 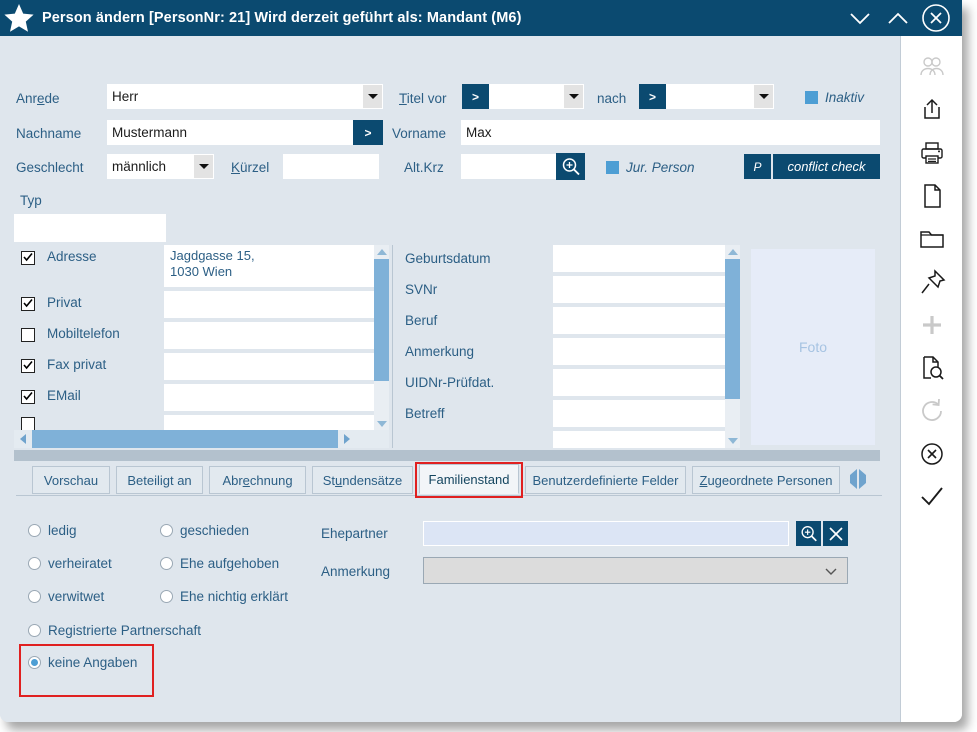 What do you see at coordinates (898, 18) in the screenshot?
I see `restore-button` at bounding box center [898, 18].